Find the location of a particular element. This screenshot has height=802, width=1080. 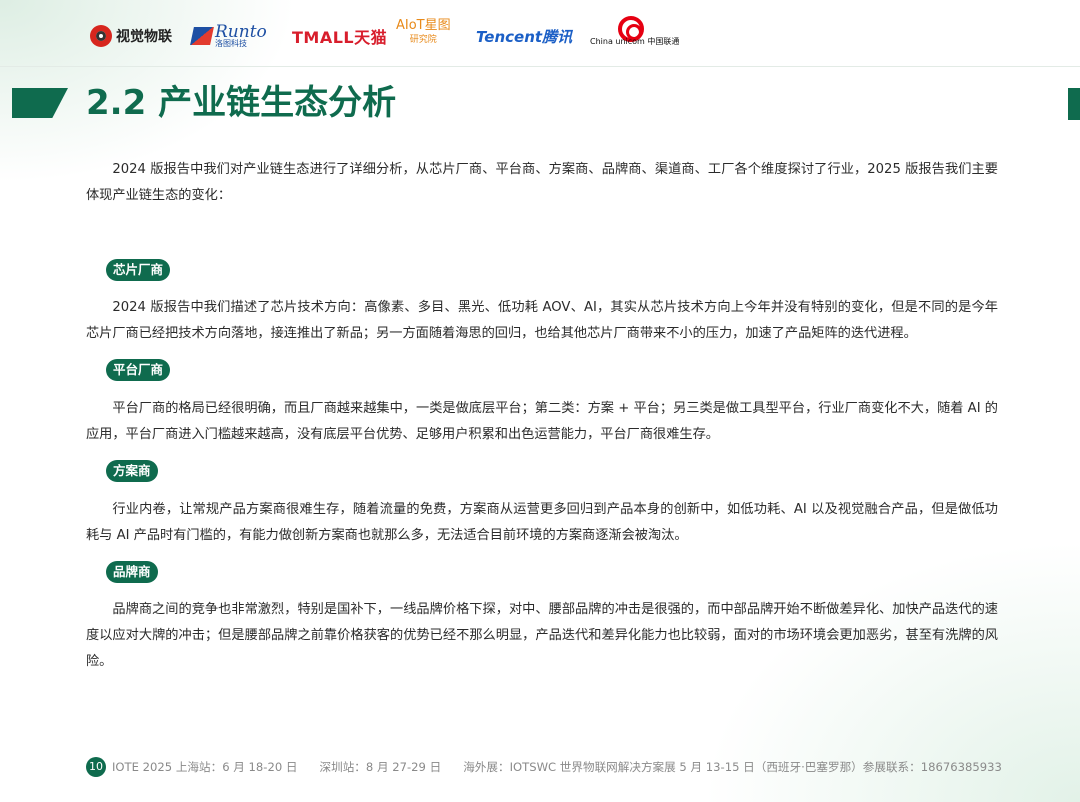

page-number: 10 is located at coordinates (96, 767).